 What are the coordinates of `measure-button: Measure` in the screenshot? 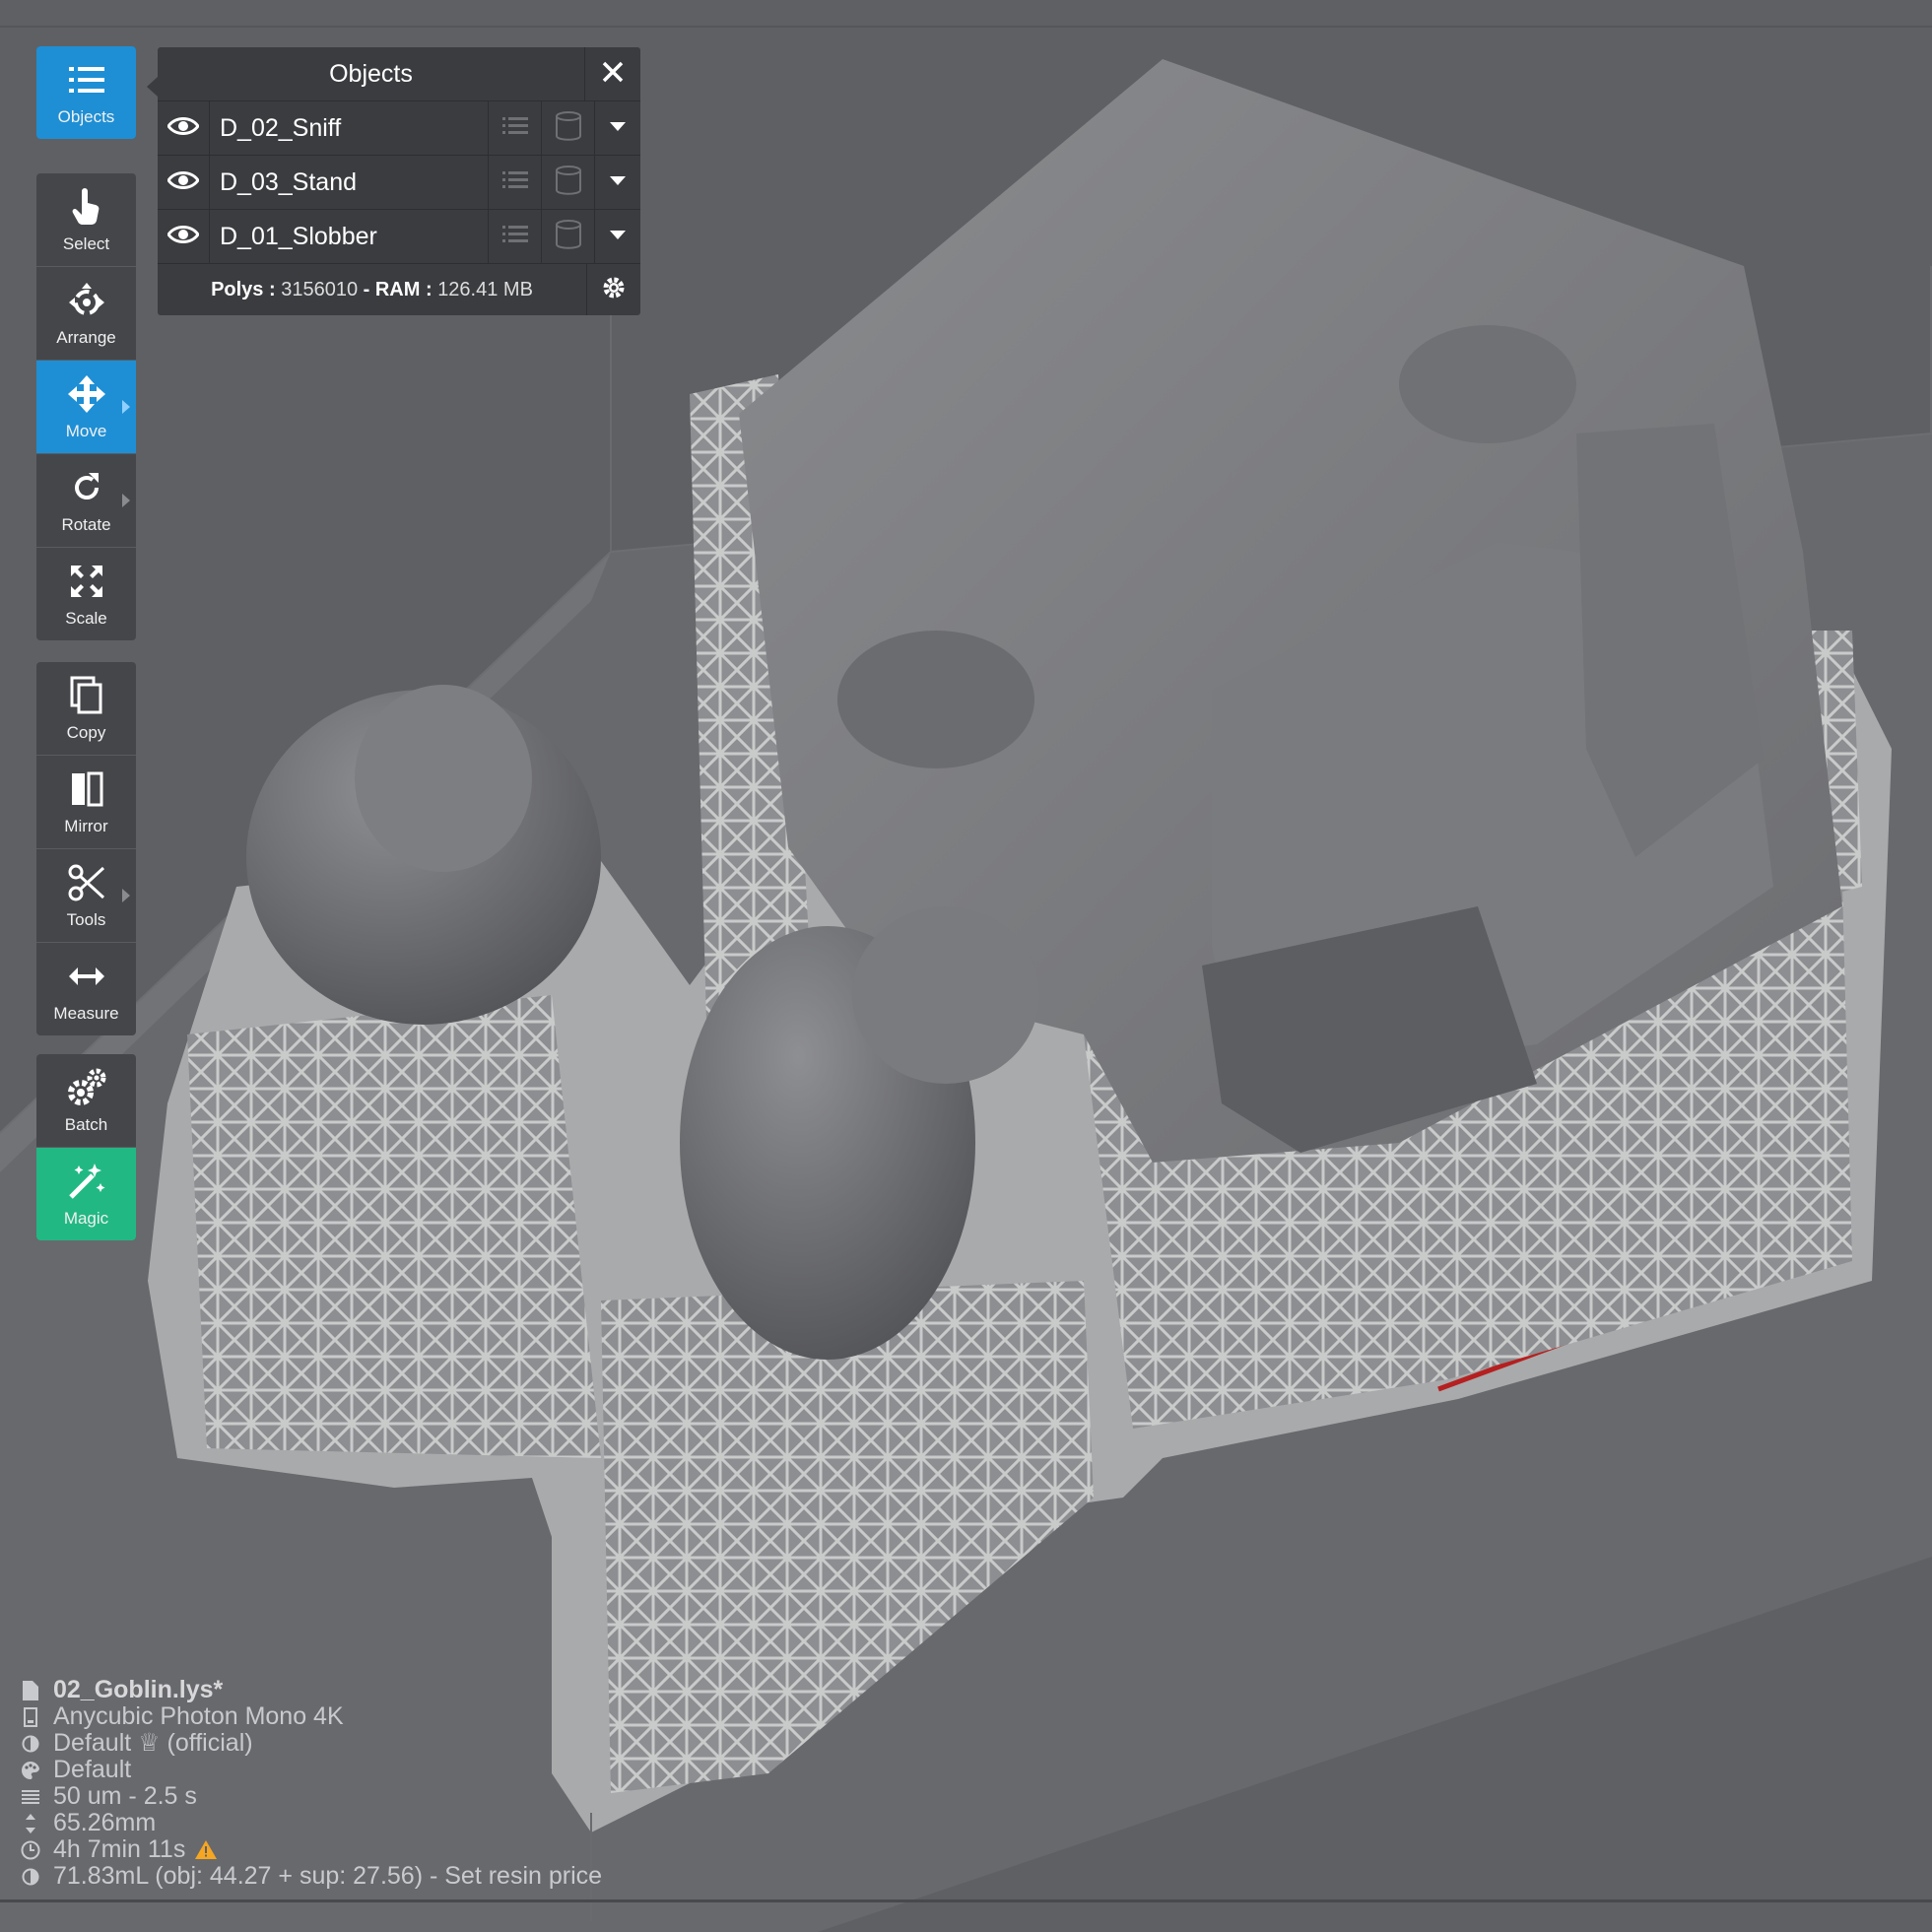 It's located at (86, 989).